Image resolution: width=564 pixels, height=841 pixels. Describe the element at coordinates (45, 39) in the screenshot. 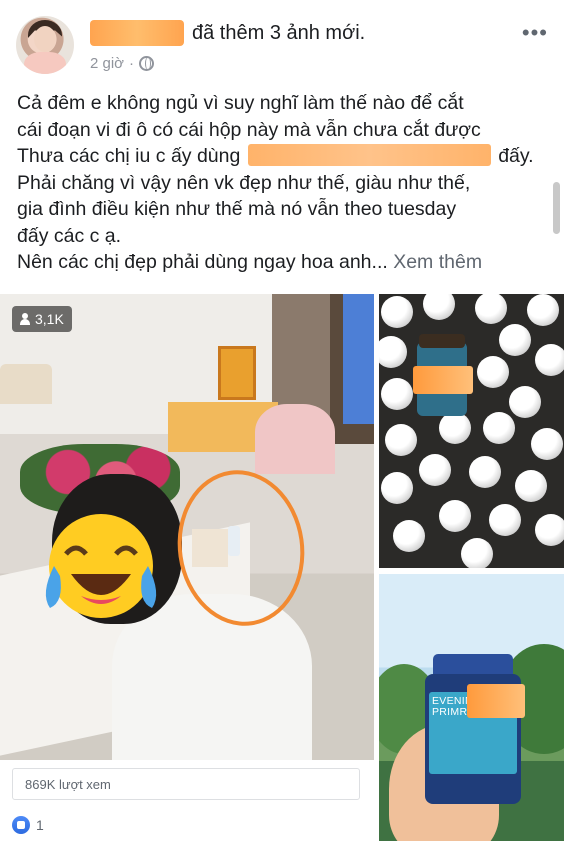

I see `avatar-face` at that location.